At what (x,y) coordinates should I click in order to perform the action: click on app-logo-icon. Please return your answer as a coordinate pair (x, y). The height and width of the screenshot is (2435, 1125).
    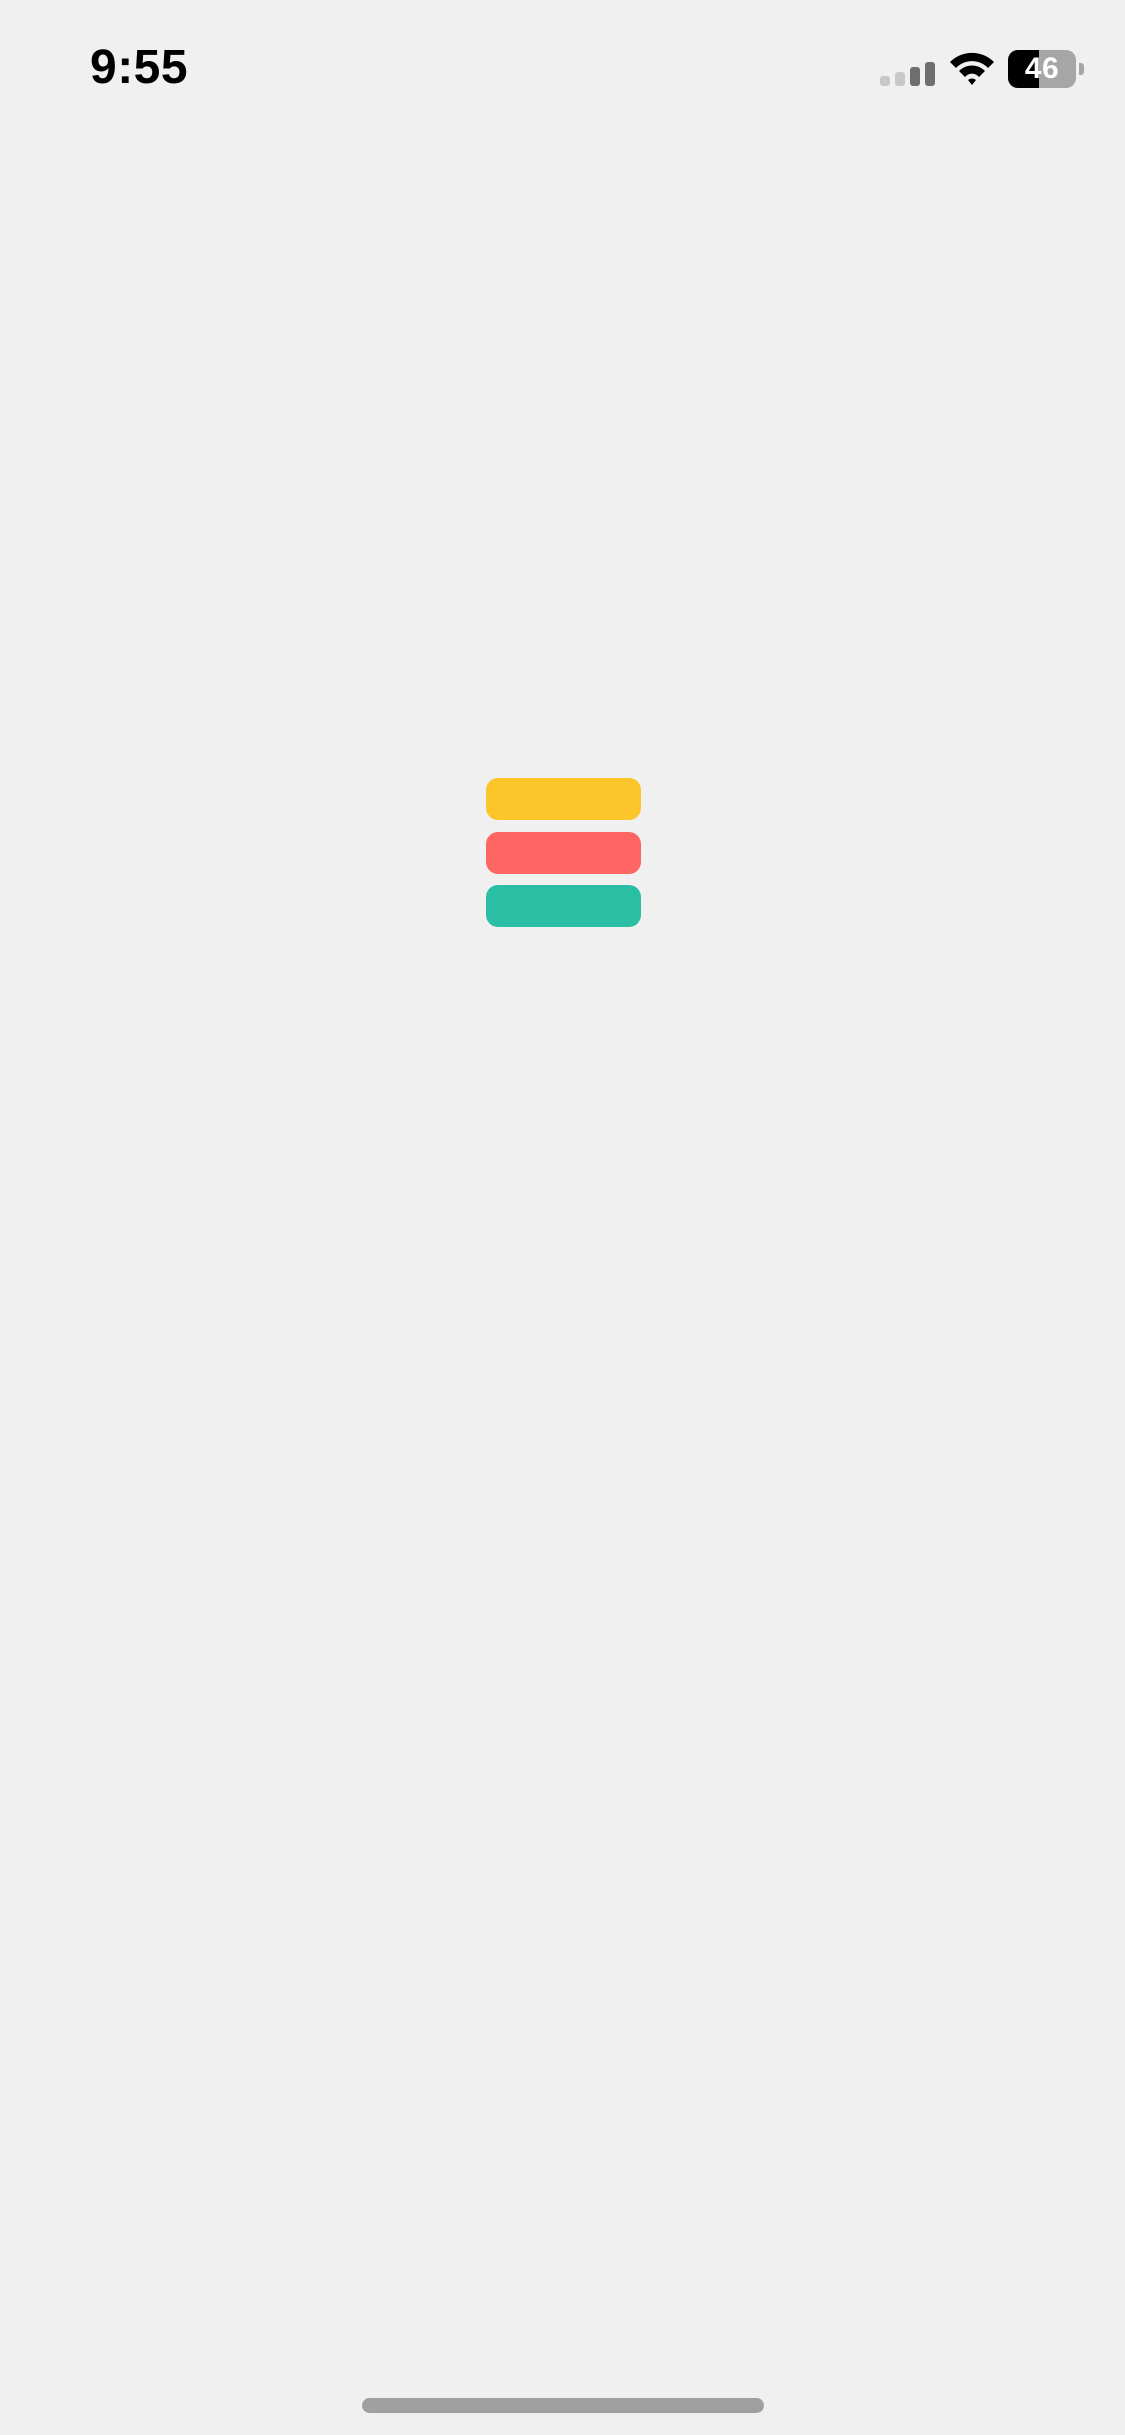
    Looking at the image, I should click on (563, 853).